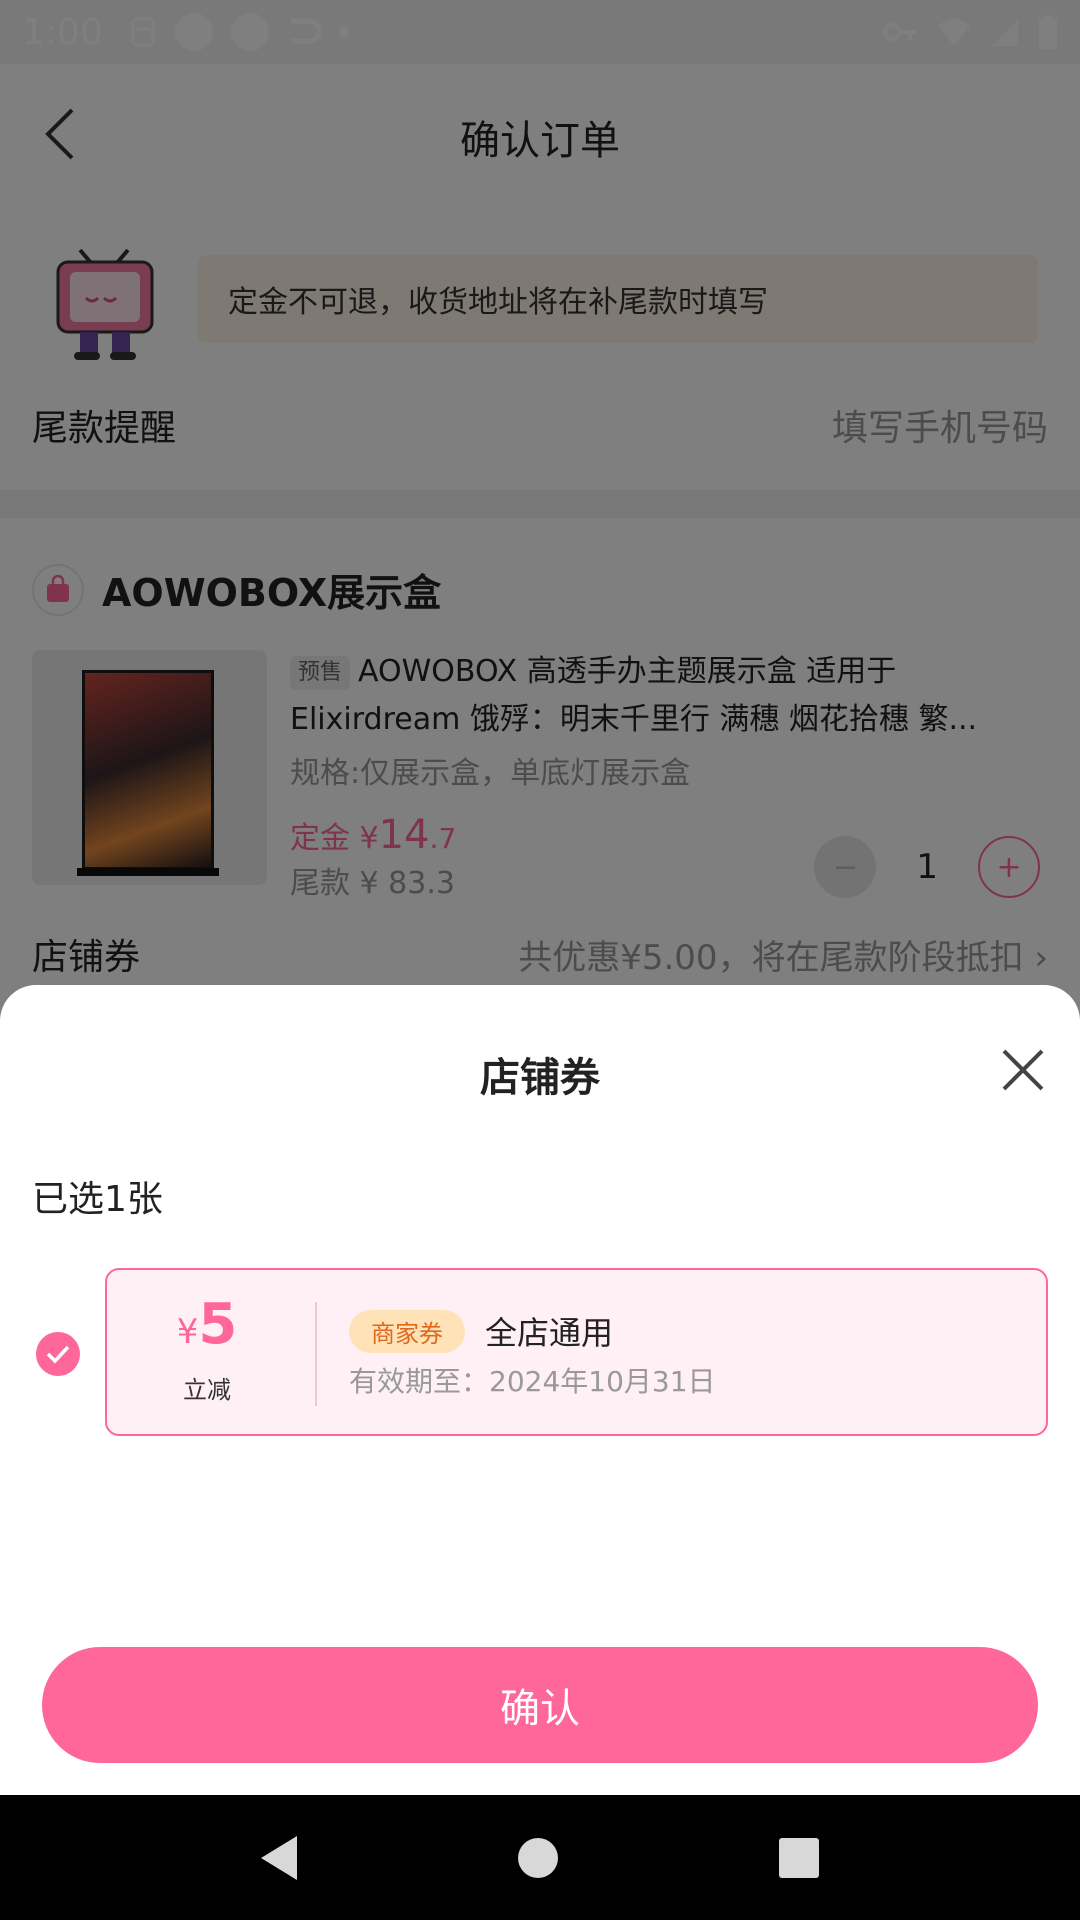  What do you see at coordinates (407, 1331) in the screenshot?
I see `merchant-coupon-tag: 商家券` at bounding box center [407, 1331].